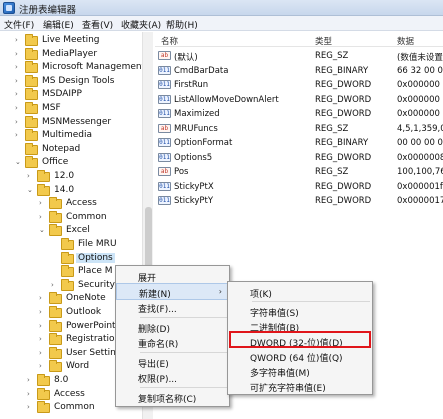 The width and height of the screenshot is (443, 419). Describe the element at coordinates (299, 71) in the screenshot. I see `value-row: 011 CmdBarData REG_BINARY 66 32 00 0` at that location.